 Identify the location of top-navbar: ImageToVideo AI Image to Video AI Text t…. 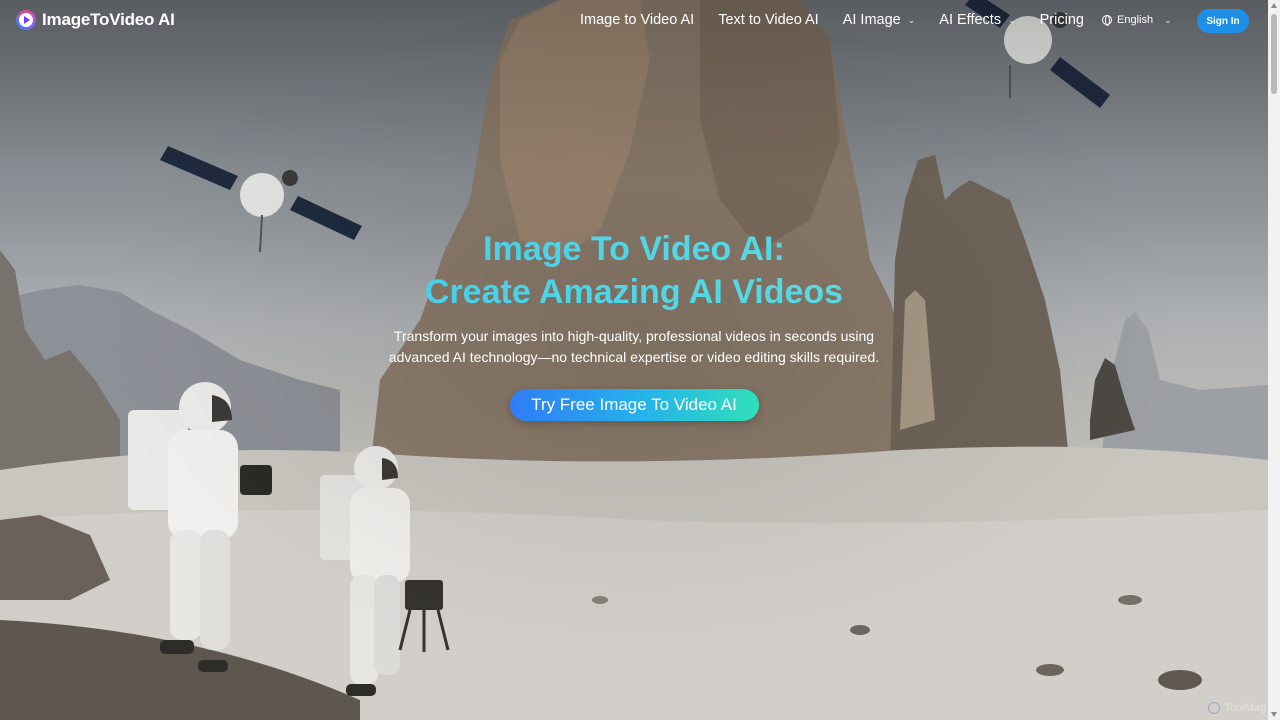
(634, 22).